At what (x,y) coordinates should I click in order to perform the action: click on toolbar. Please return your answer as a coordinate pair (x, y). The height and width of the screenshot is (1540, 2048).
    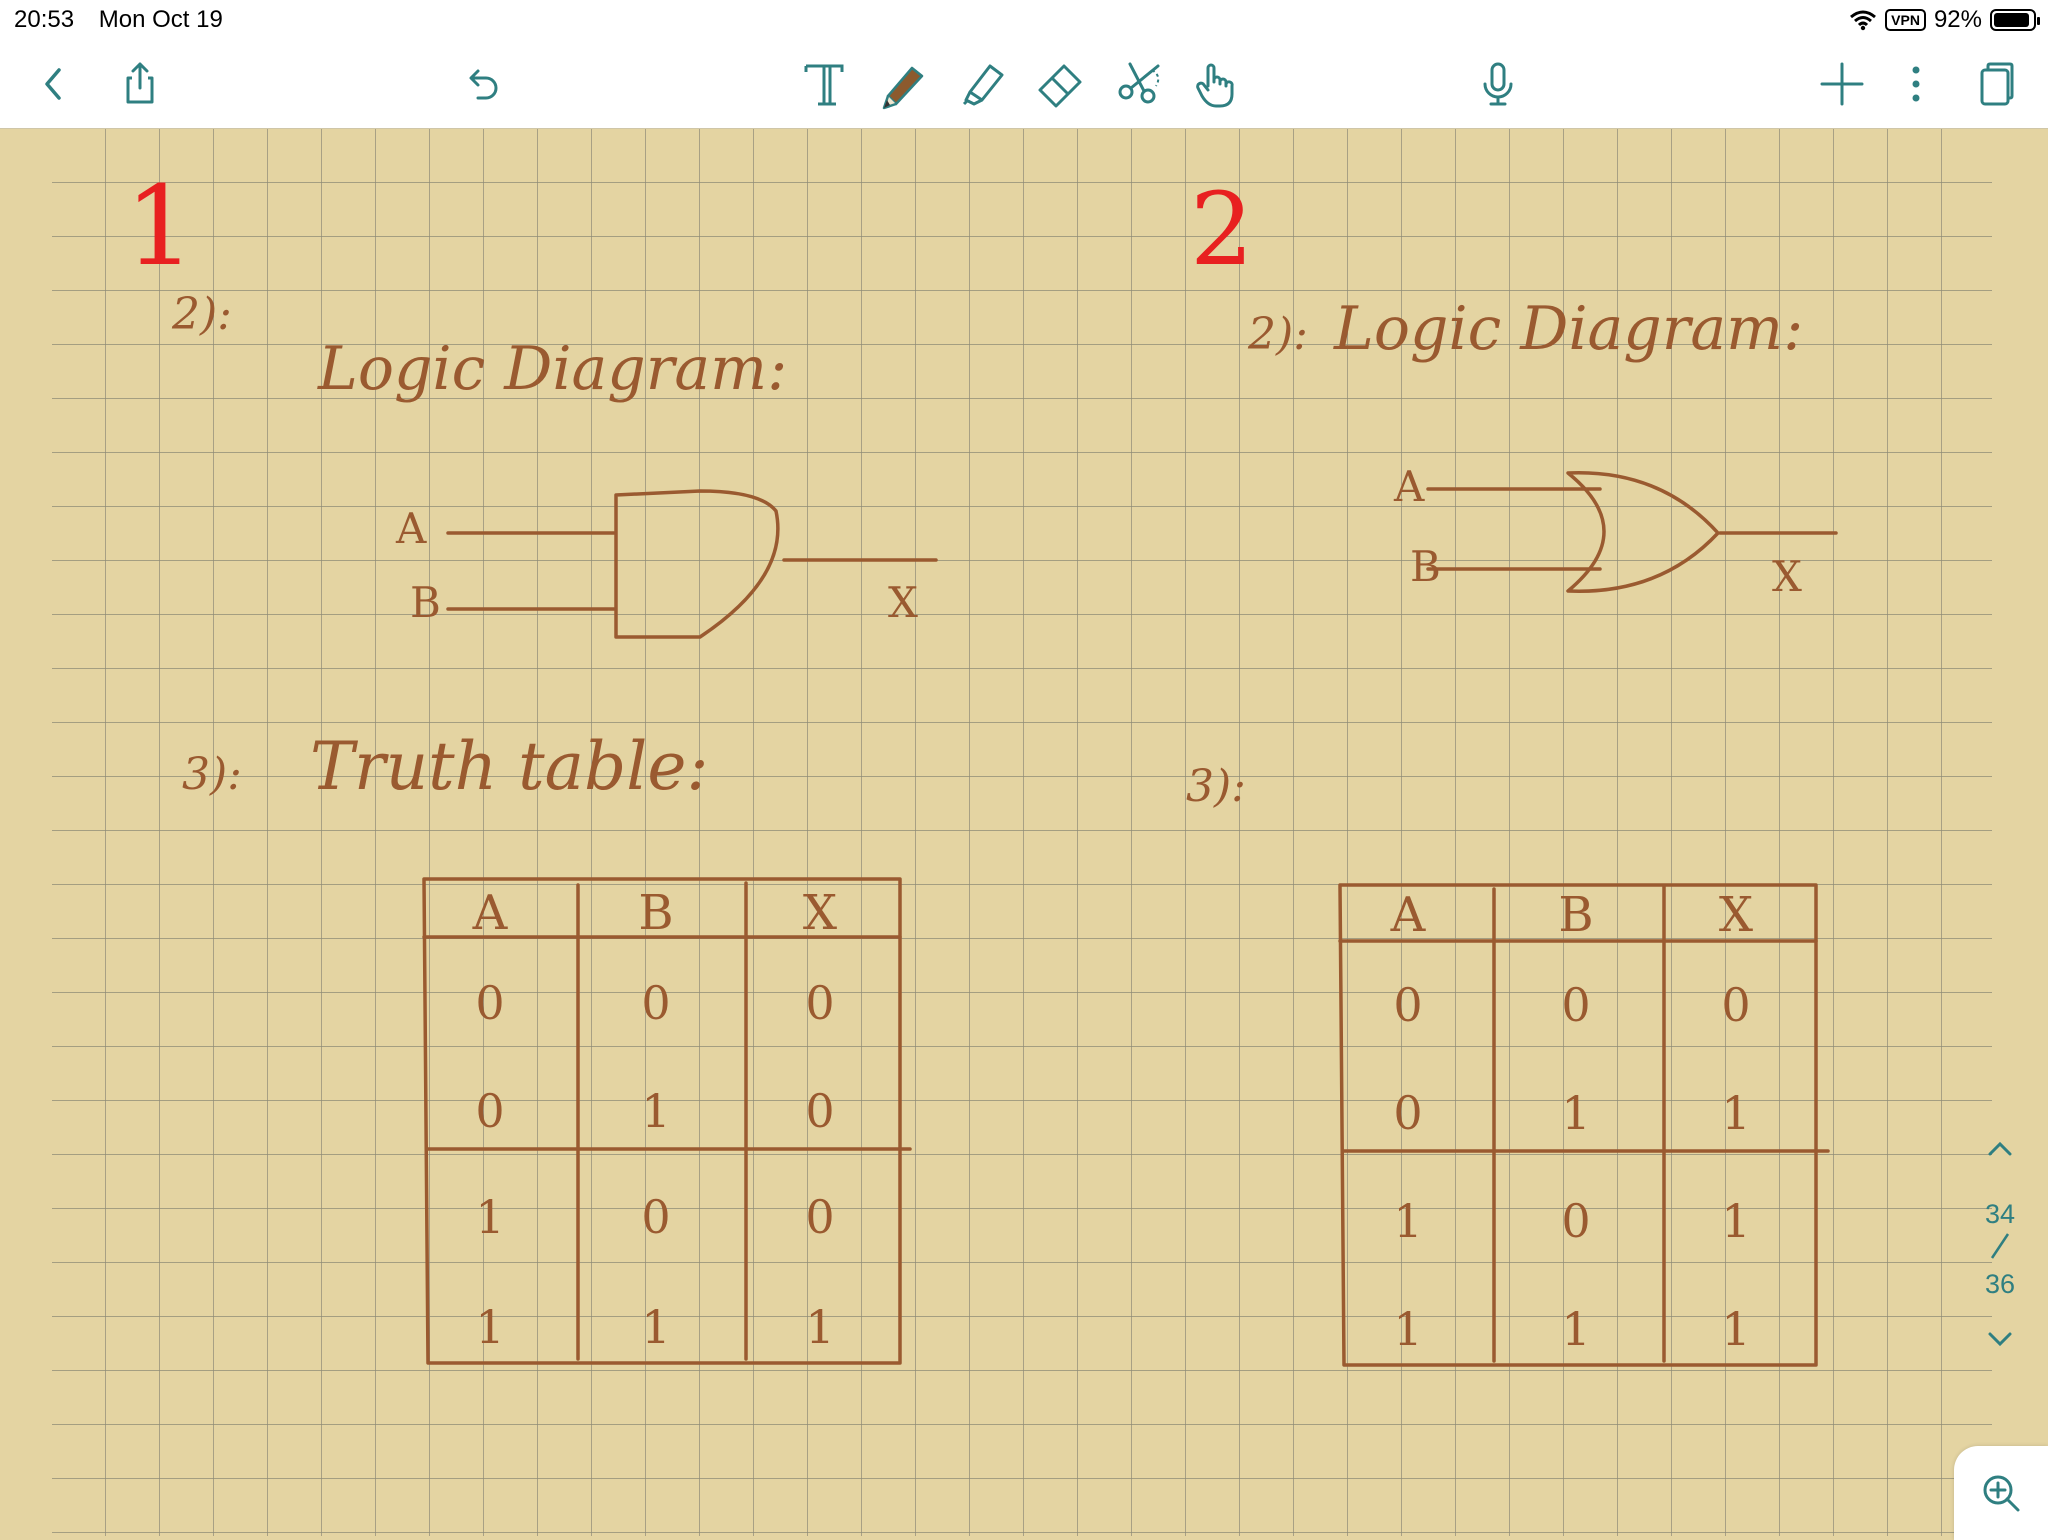
    Looking at the image, I should click on (1024, 84).